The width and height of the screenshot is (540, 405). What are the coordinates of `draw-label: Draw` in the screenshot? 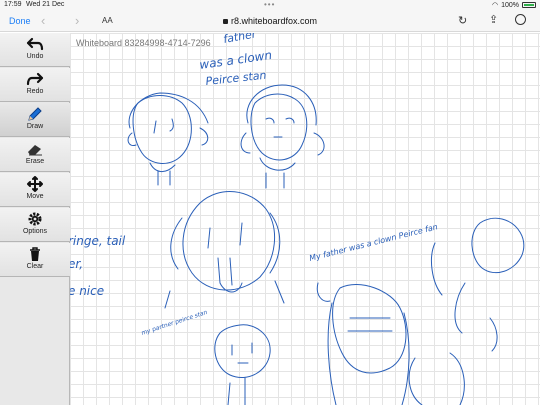 It's located at (35, 126).